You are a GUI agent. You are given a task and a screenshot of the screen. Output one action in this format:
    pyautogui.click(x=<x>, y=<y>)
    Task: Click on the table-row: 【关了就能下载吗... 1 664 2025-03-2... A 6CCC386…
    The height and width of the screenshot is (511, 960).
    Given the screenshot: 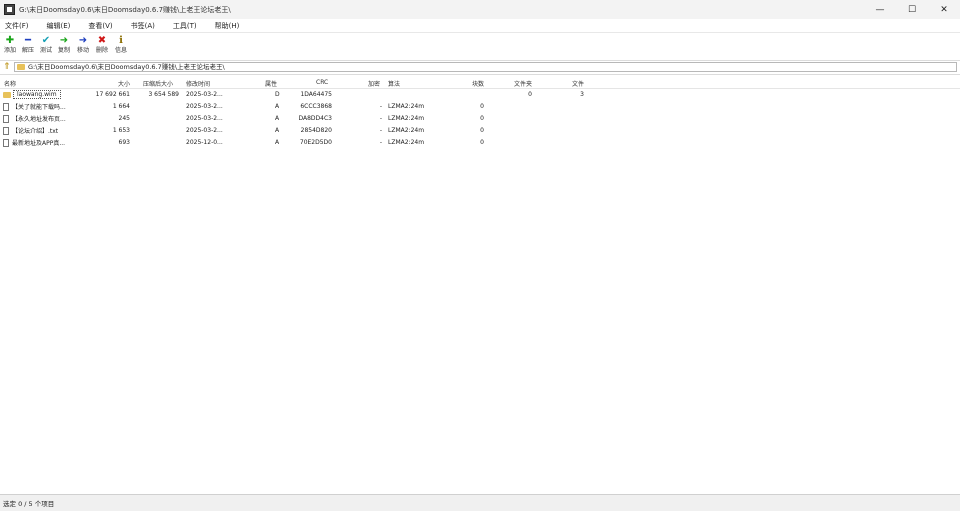 What is the action you would take?
    pyautogui.click(x=480, y=106)
    